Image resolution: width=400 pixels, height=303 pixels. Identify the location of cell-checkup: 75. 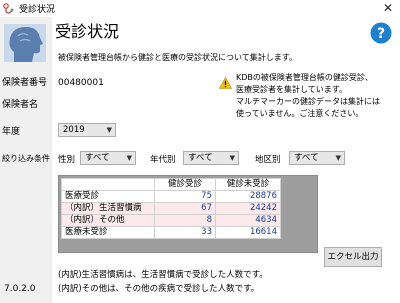
(185, 196).